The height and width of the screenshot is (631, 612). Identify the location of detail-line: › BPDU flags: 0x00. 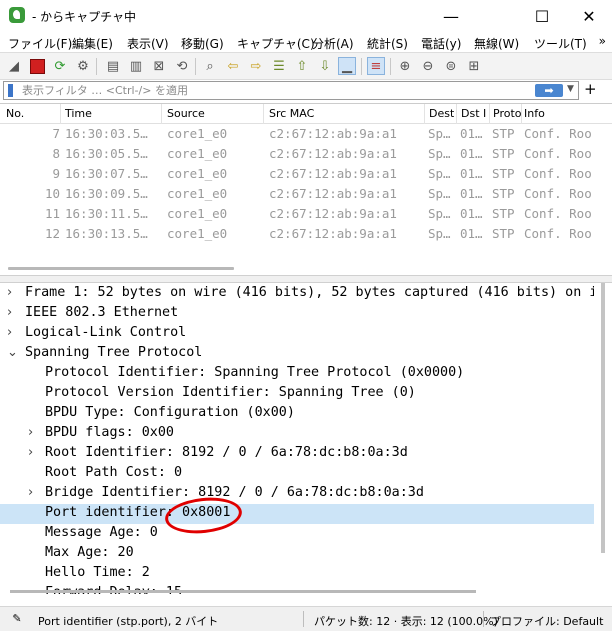
(297, 434).